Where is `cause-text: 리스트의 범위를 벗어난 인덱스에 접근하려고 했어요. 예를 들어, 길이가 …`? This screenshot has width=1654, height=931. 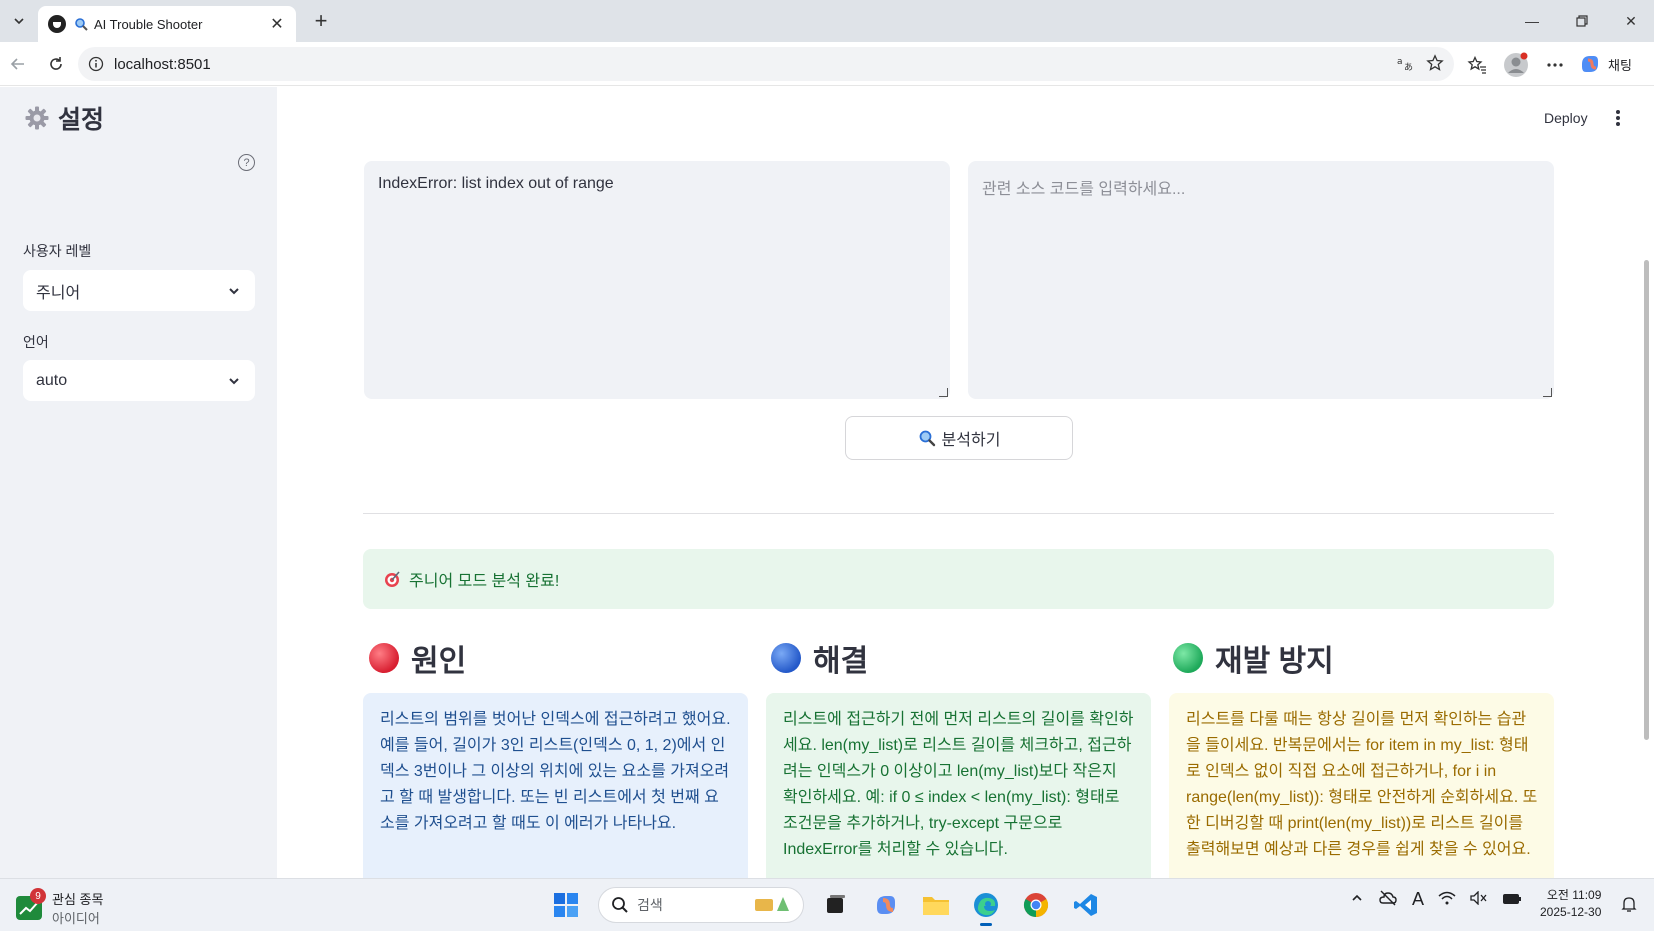
cause-text: 리스트의 범위를 벗어난 인덱스에 접근하려고 했어요. 예를 들어, 길이가 … is located at coordinates (555, 771).